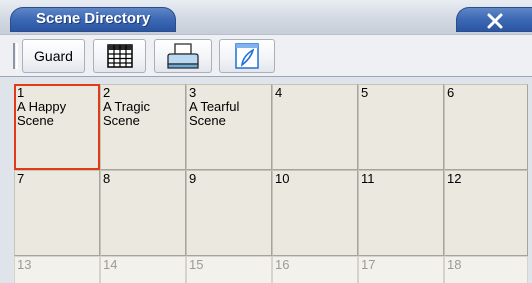 The height and width of the screenshot is (283, 532). What do you see at coordinates (21, 92) in the screenshot?
I see `scene-number: 1` at bounding box center [21, 92].